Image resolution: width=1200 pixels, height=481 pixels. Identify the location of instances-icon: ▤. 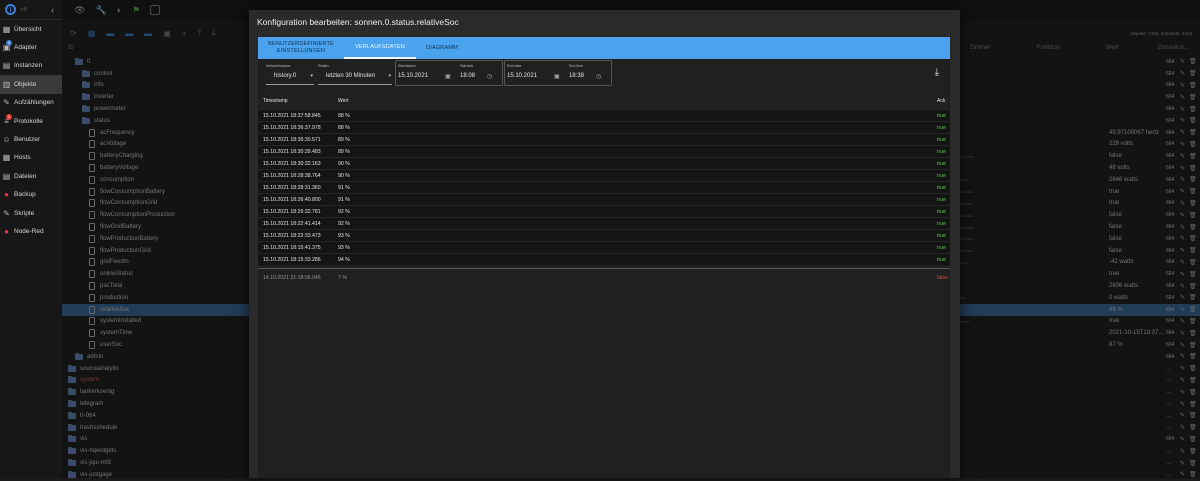
(6, 66).